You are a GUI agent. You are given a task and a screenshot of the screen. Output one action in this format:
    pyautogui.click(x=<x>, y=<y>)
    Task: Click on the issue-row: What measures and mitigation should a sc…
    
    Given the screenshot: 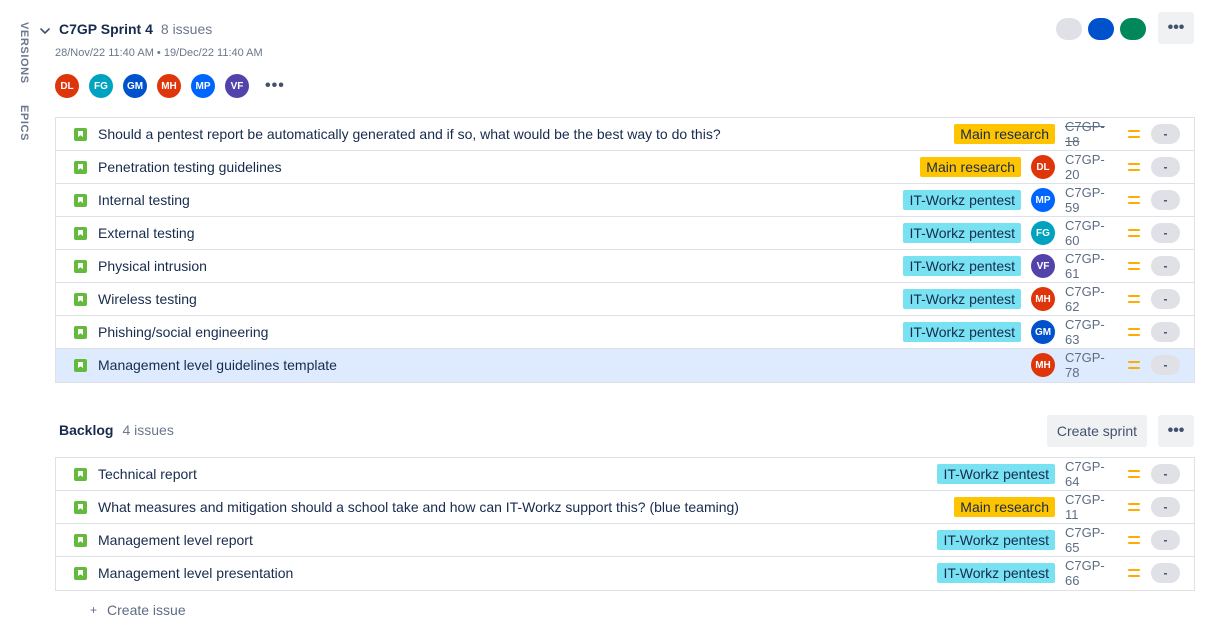 What is the action you would take?
    pyautogui.click(x=625, y=507)
    